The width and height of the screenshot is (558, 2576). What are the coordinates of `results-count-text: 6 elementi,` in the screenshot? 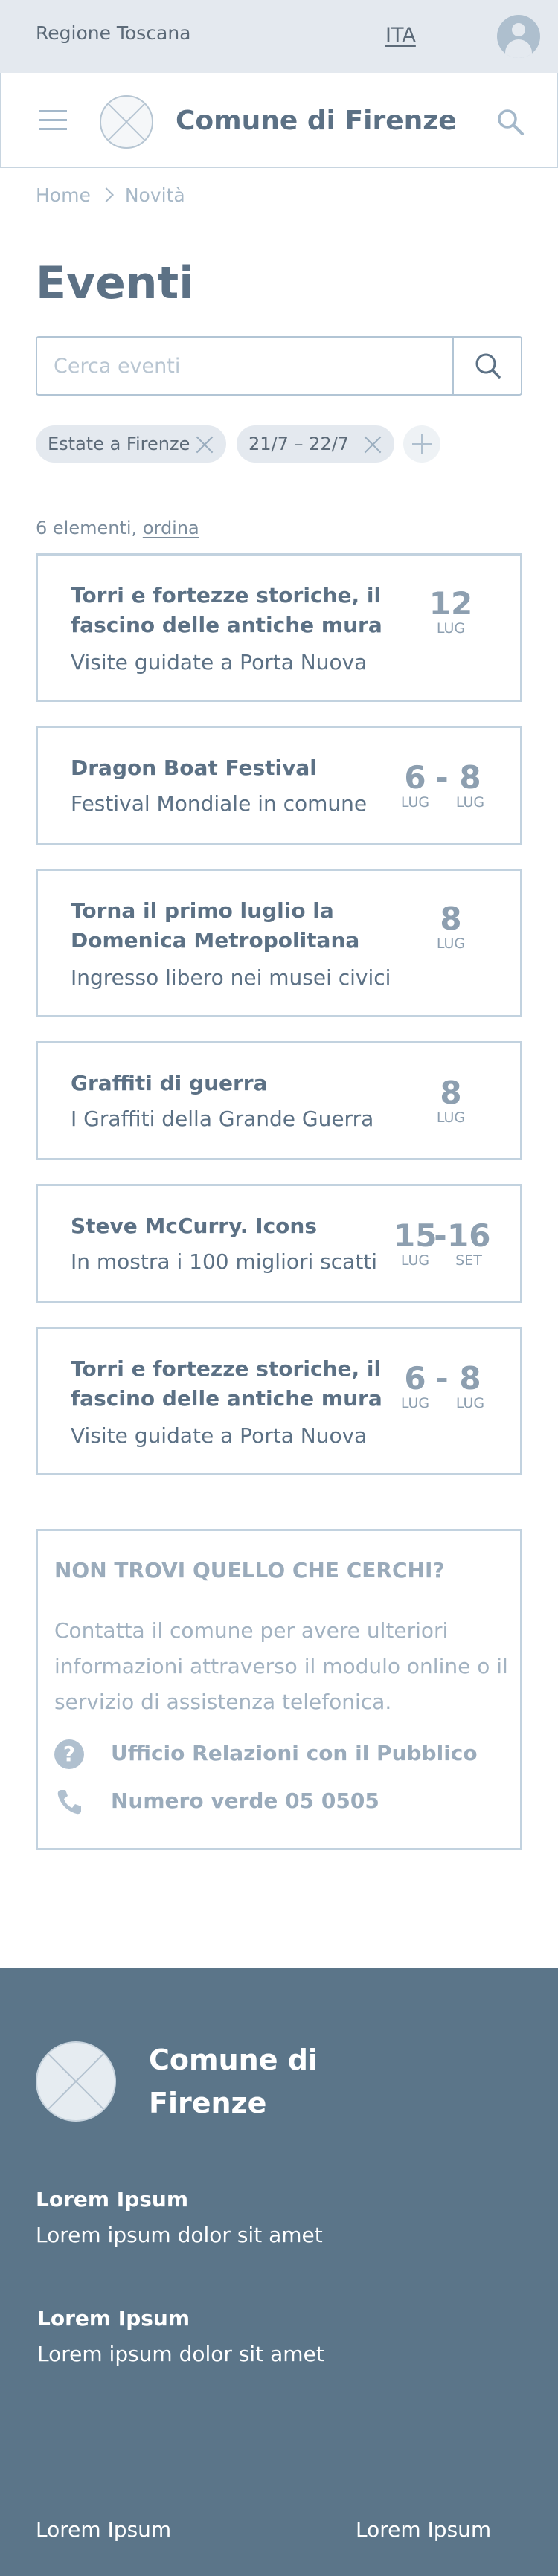 It's located at (87, 528).